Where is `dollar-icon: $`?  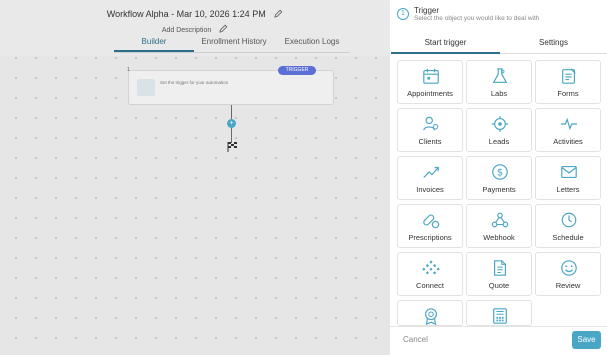 dollar-icon: $ is located at coordinates (500, 172).